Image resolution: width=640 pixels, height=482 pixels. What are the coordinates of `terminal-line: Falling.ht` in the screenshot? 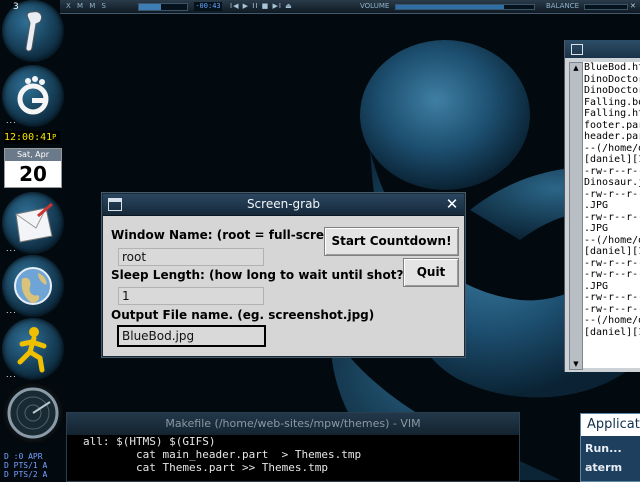 It's located at (612, 113).